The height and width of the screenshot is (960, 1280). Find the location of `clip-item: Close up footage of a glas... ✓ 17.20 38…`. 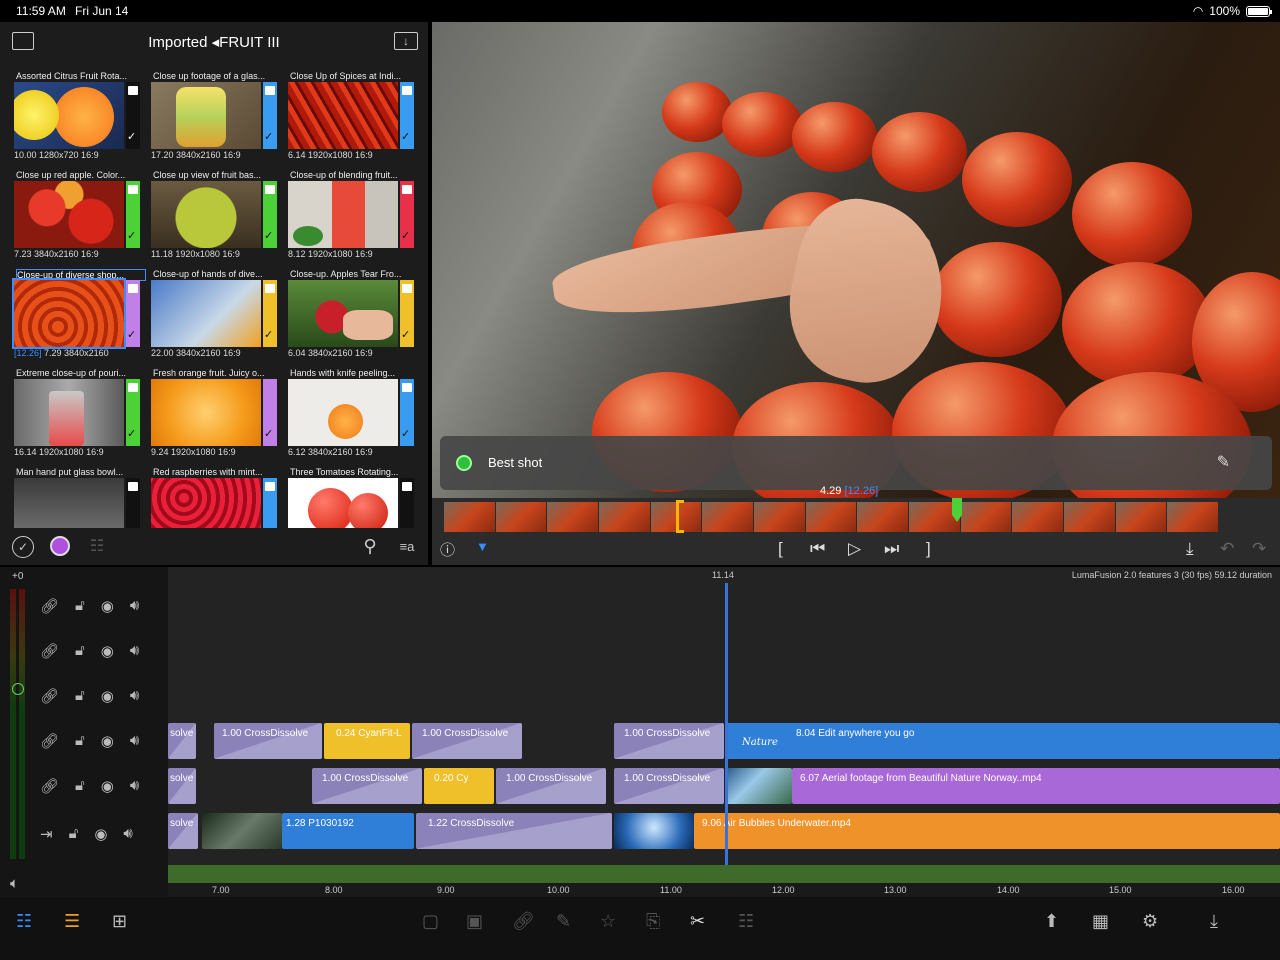

clip-item: Close up footage of a glas... ✓ 17.20 38… is located at coordinates (219, 119).